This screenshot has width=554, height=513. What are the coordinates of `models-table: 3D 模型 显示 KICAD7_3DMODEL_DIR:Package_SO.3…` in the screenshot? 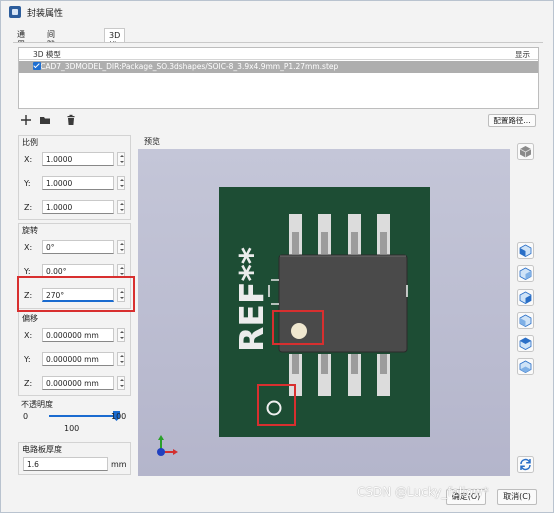 It's located at (278, 78).